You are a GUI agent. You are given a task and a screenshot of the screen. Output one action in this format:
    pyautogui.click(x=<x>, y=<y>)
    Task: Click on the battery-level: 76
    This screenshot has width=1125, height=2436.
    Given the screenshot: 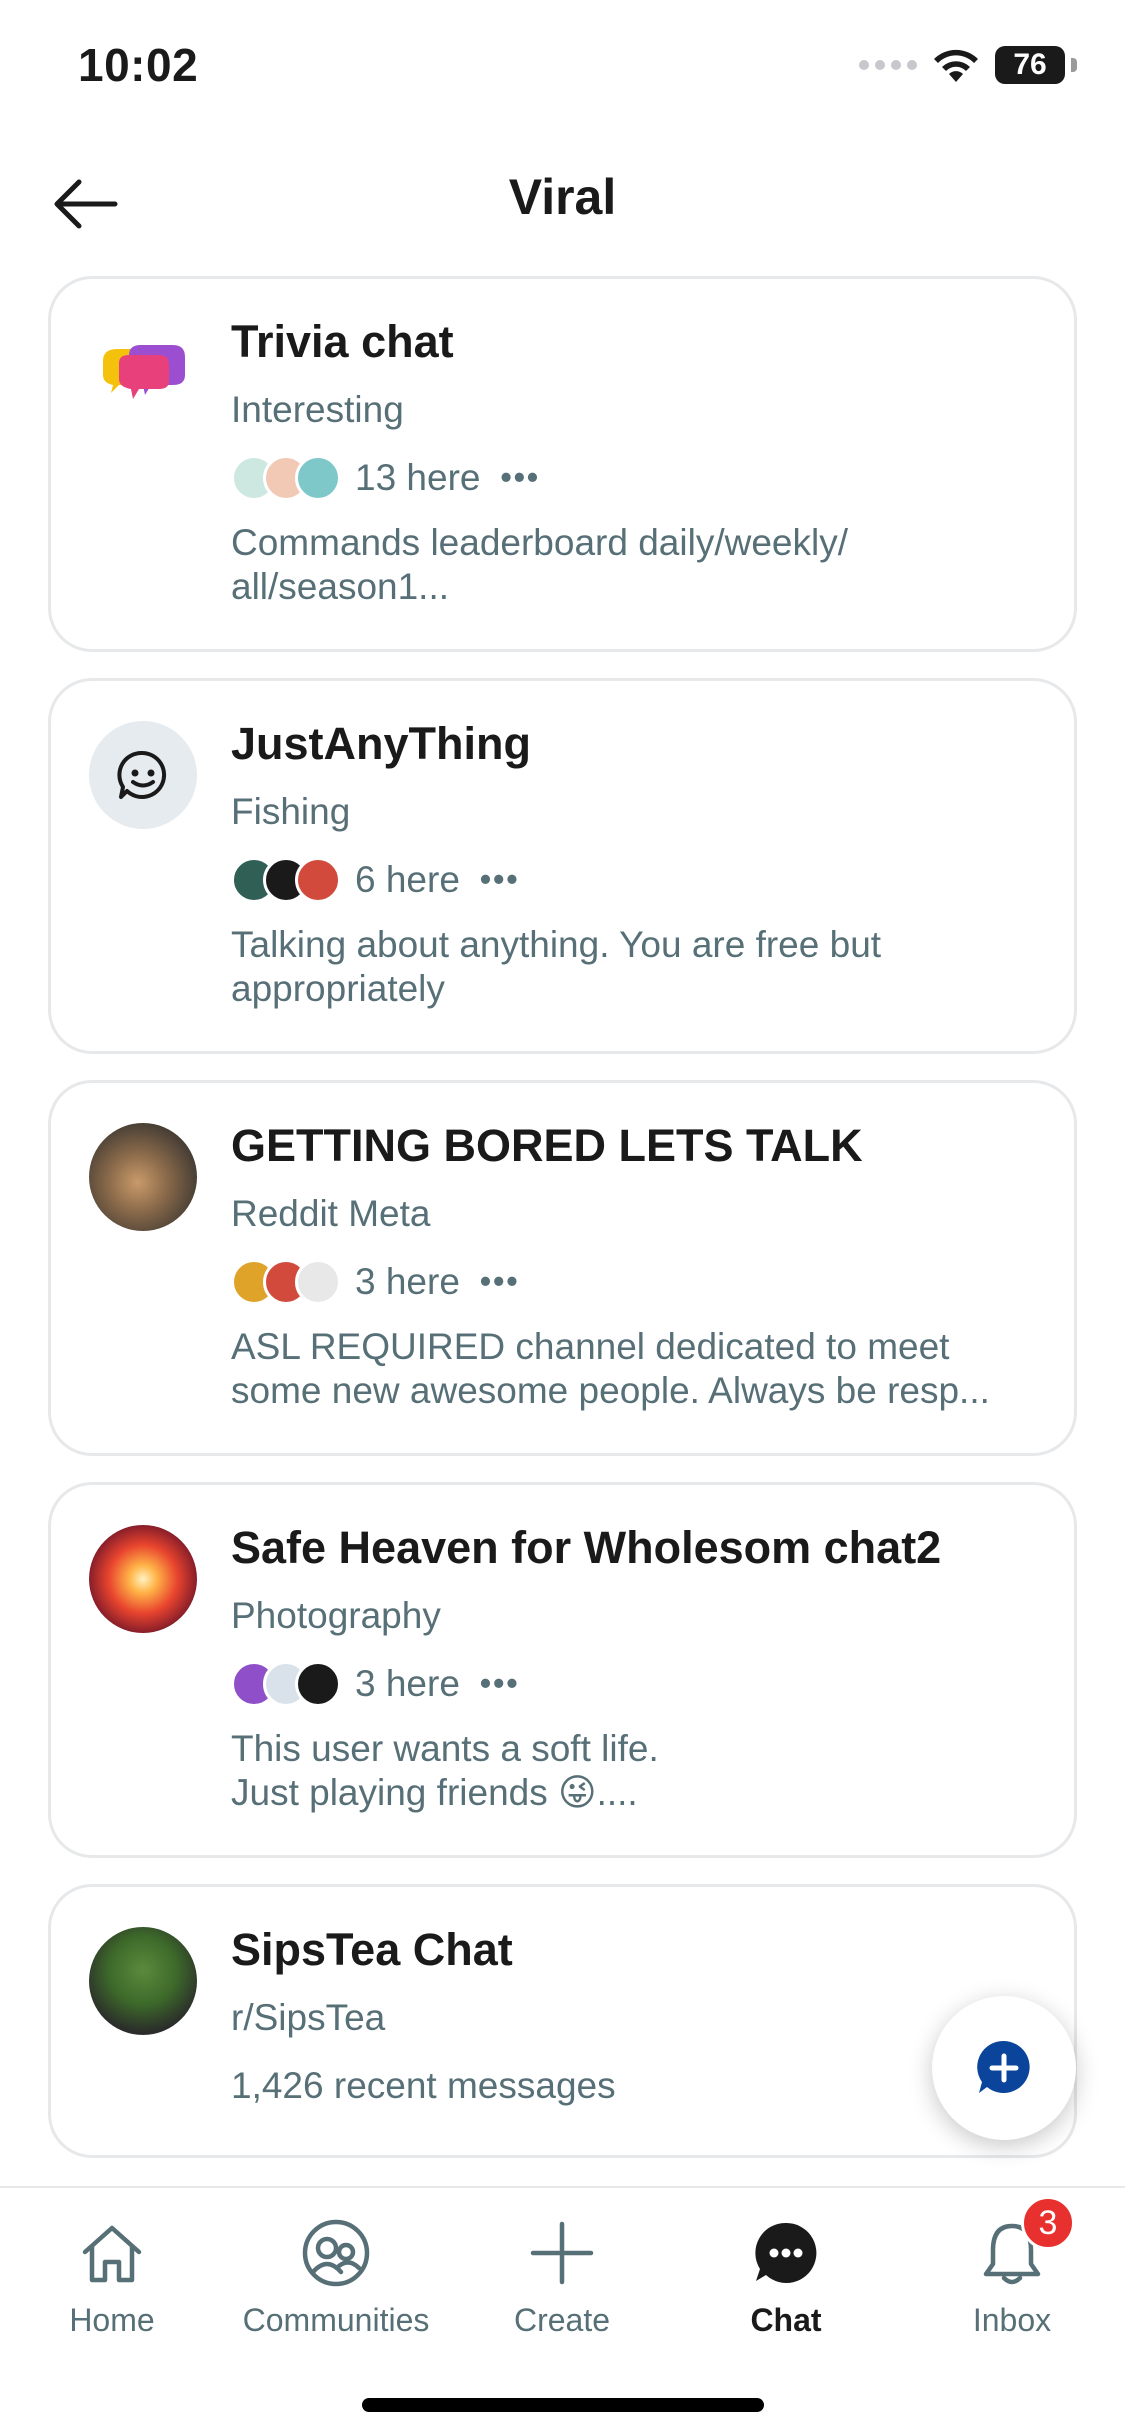 What is the action you would take?
    pyautogui.click(x=1030, y=64)
    